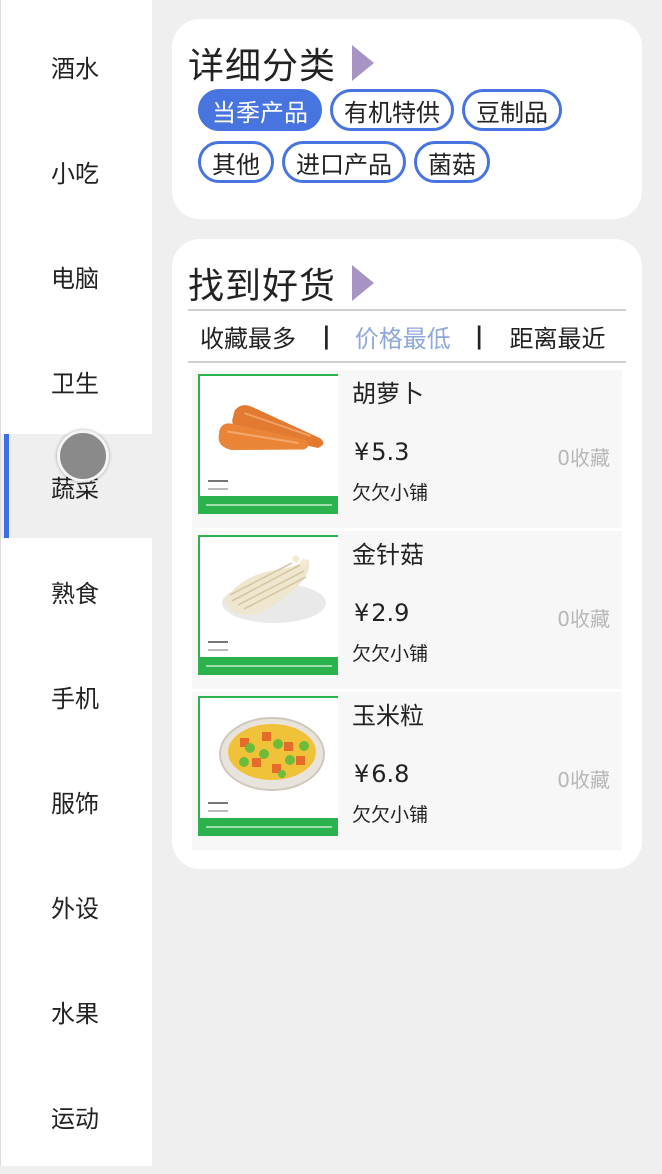 This screenshot has height=1174, width=662. I want to click on sidebar-item-clothing: 服饰, so click(77, 801).